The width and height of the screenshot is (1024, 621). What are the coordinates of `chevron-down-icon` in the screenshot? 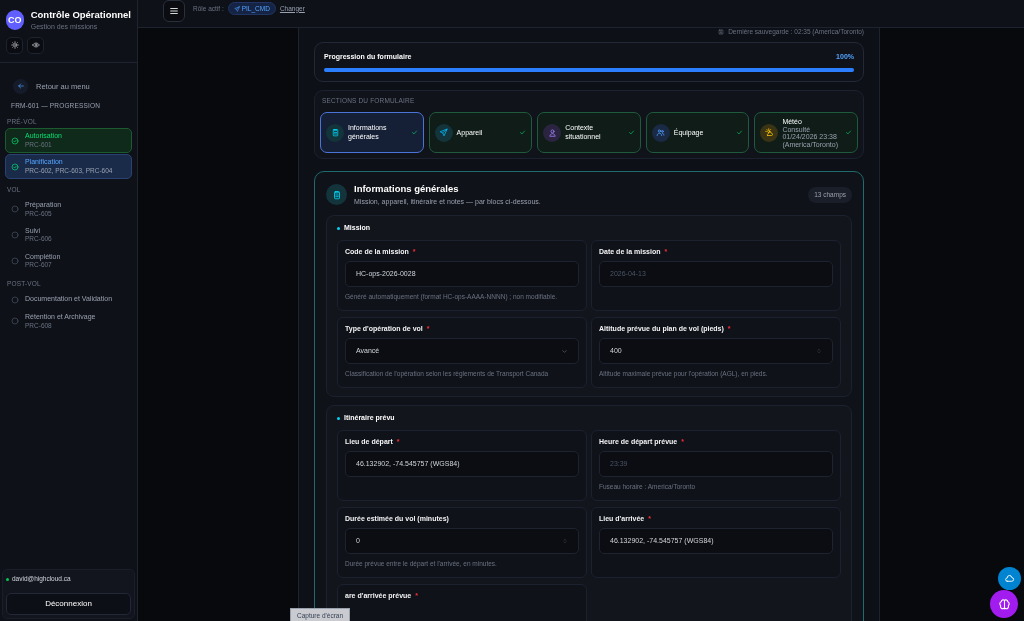 It's located at (564, 351).